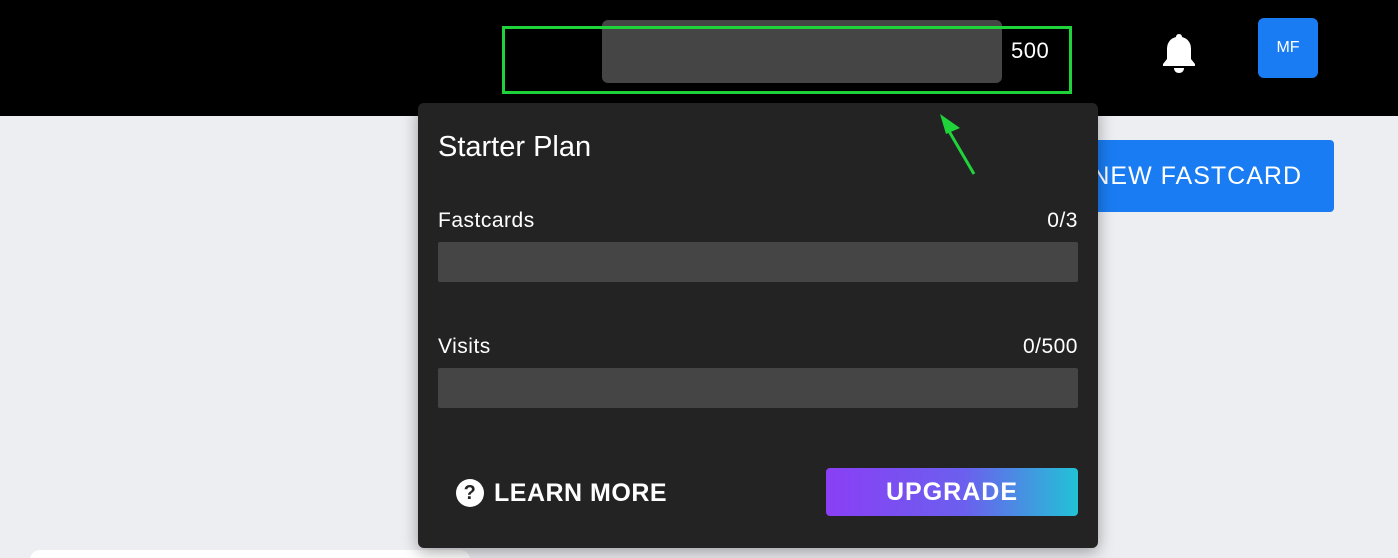 This screenshot has height=558, width=1398. I want to click on learn-more-label: LEARN MORE, so click(581, 492).